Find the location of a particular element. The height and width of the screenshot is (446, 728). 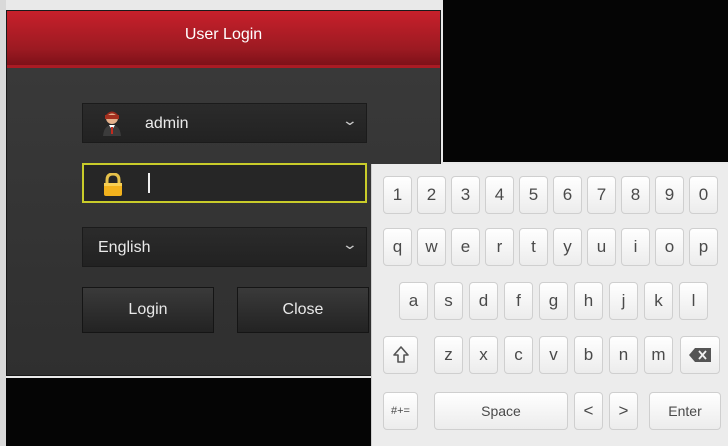

key-0: 0 is located at coordinates (703, 195).